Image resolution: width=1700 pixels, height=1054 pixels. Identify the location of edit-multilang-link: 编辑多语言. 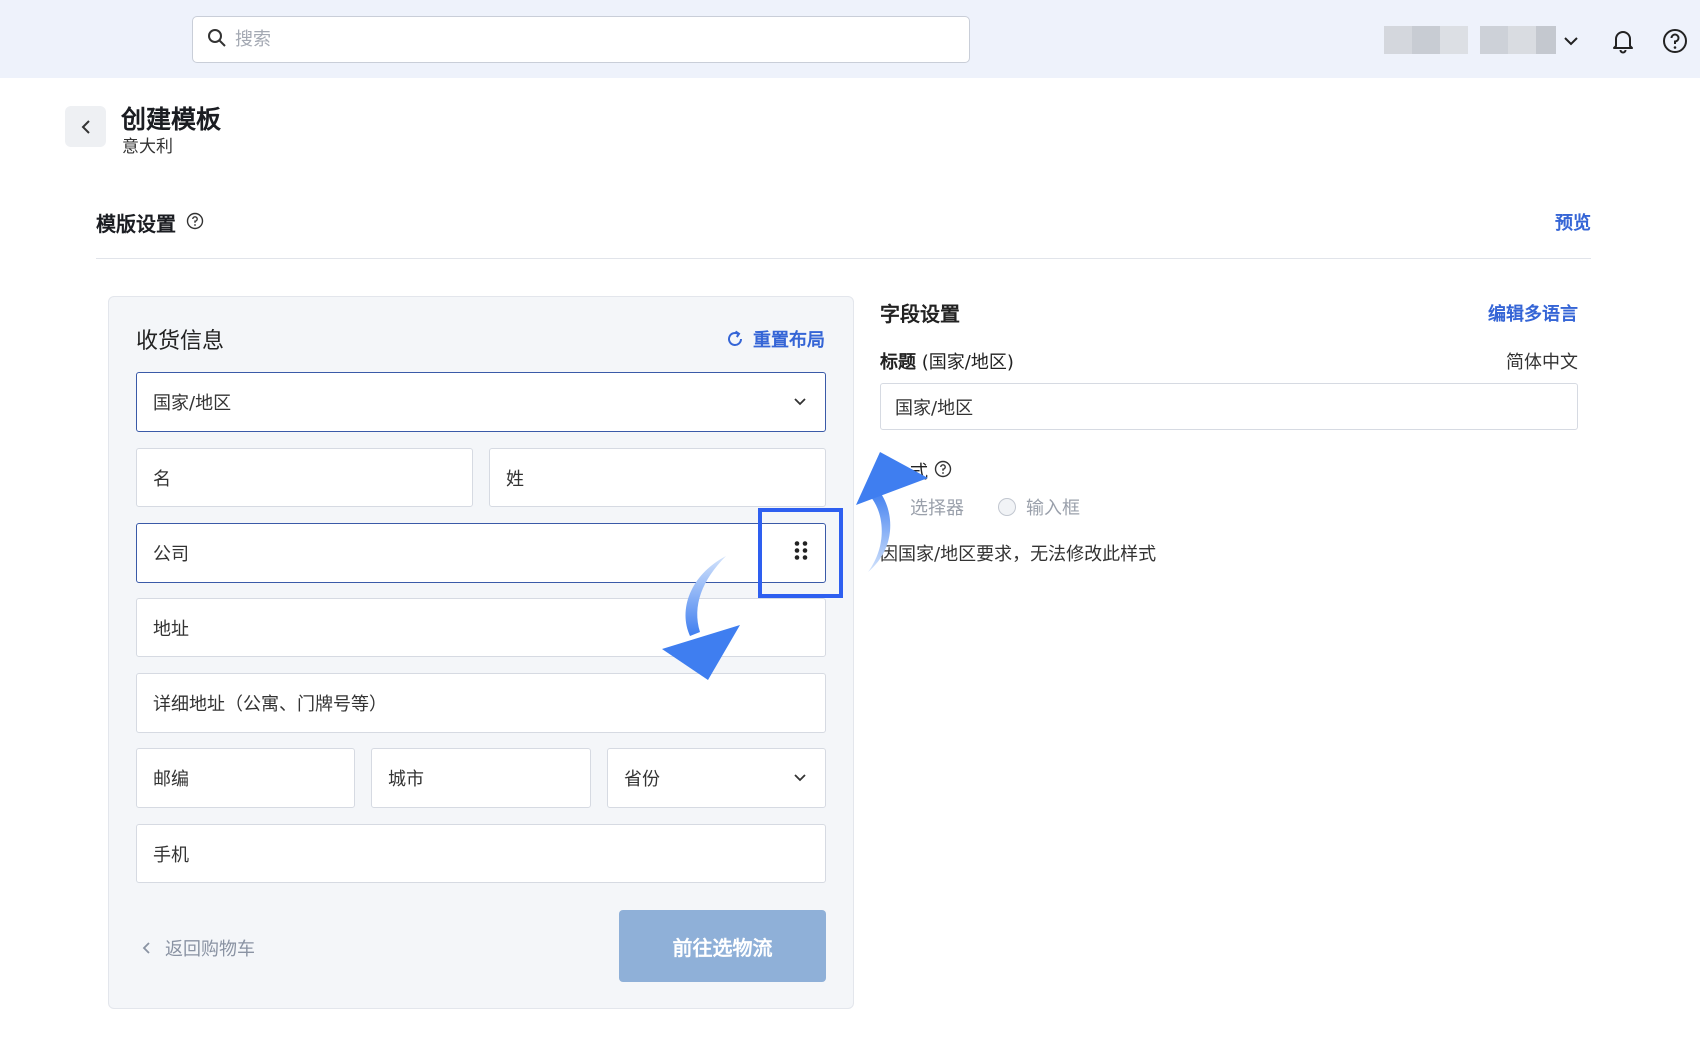
(1533, 313).